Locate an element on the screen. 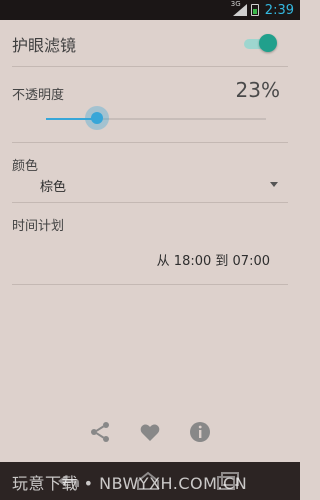 Image resolution: width=320 pixels, height=500 pixels. page-title: 护眼滤镜 is located at coordinates (44, 45).